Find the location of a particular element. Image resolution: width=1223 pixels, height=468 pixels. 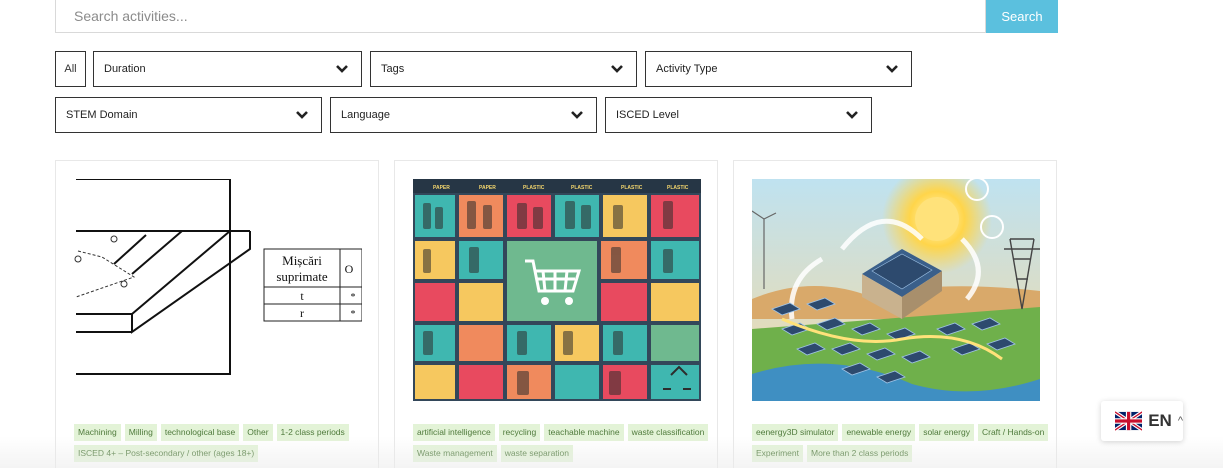

search-bar: Search is located at coordinates (556, 16).